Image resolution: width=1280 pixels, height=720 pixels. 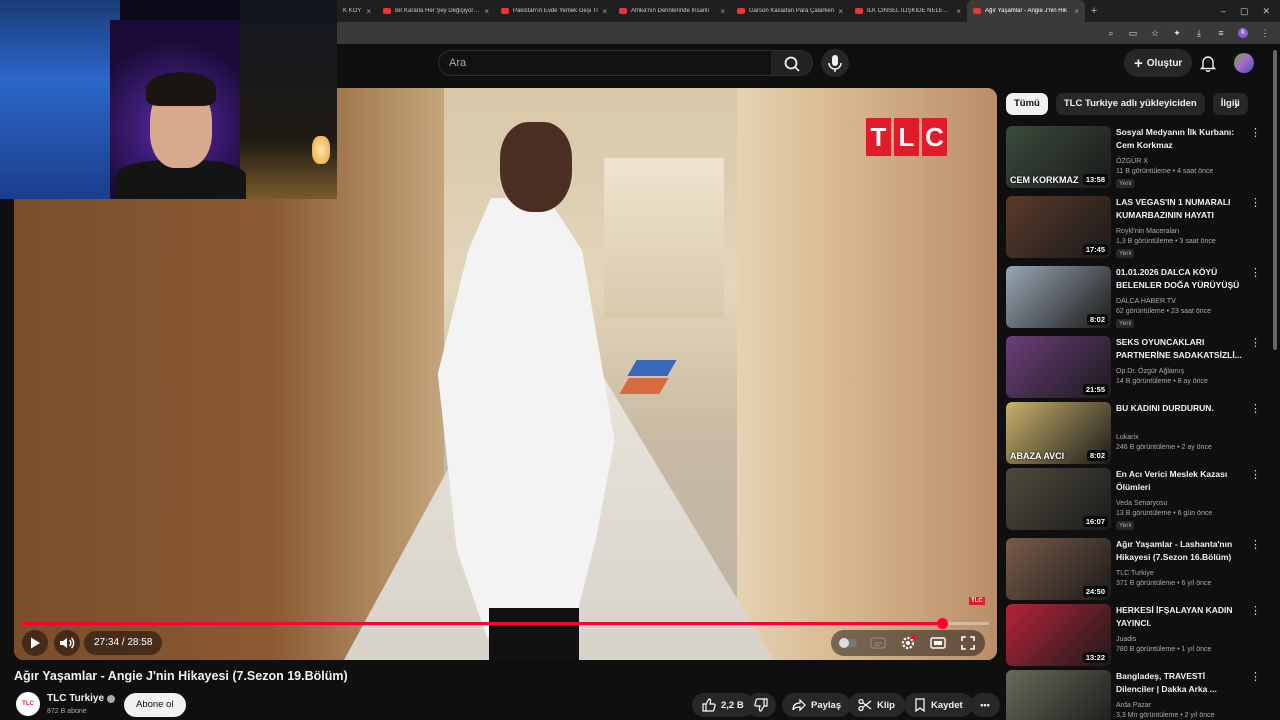 I want to click on video-thumbnail: 24:50, so click(x=1058, y=569).